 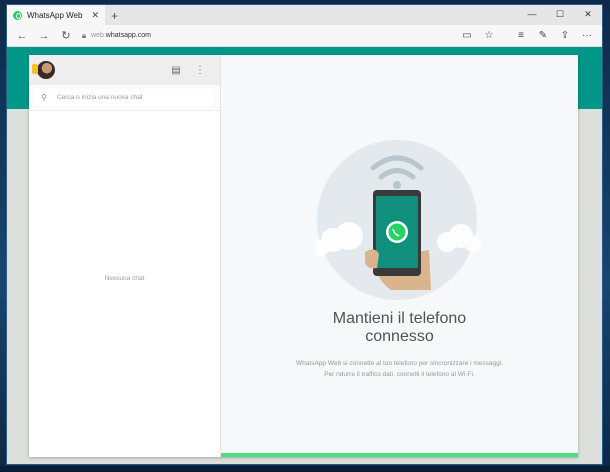 I want to click on sidebar-header: ▤ ⋮, so click(x=124, y=70).